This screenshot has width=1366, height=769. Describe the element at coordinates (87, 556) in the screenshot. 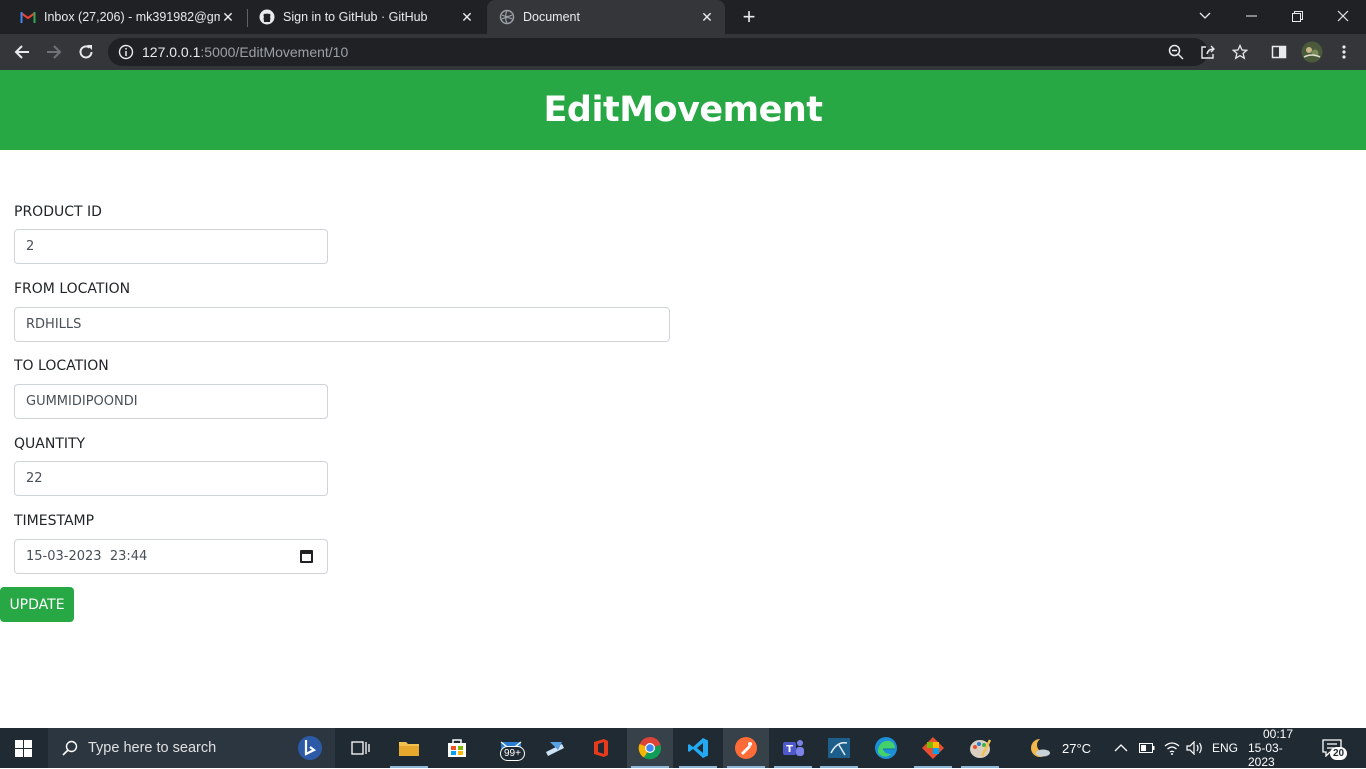

I see `timestamp-value: 15-03-2023 23:44` at that location.